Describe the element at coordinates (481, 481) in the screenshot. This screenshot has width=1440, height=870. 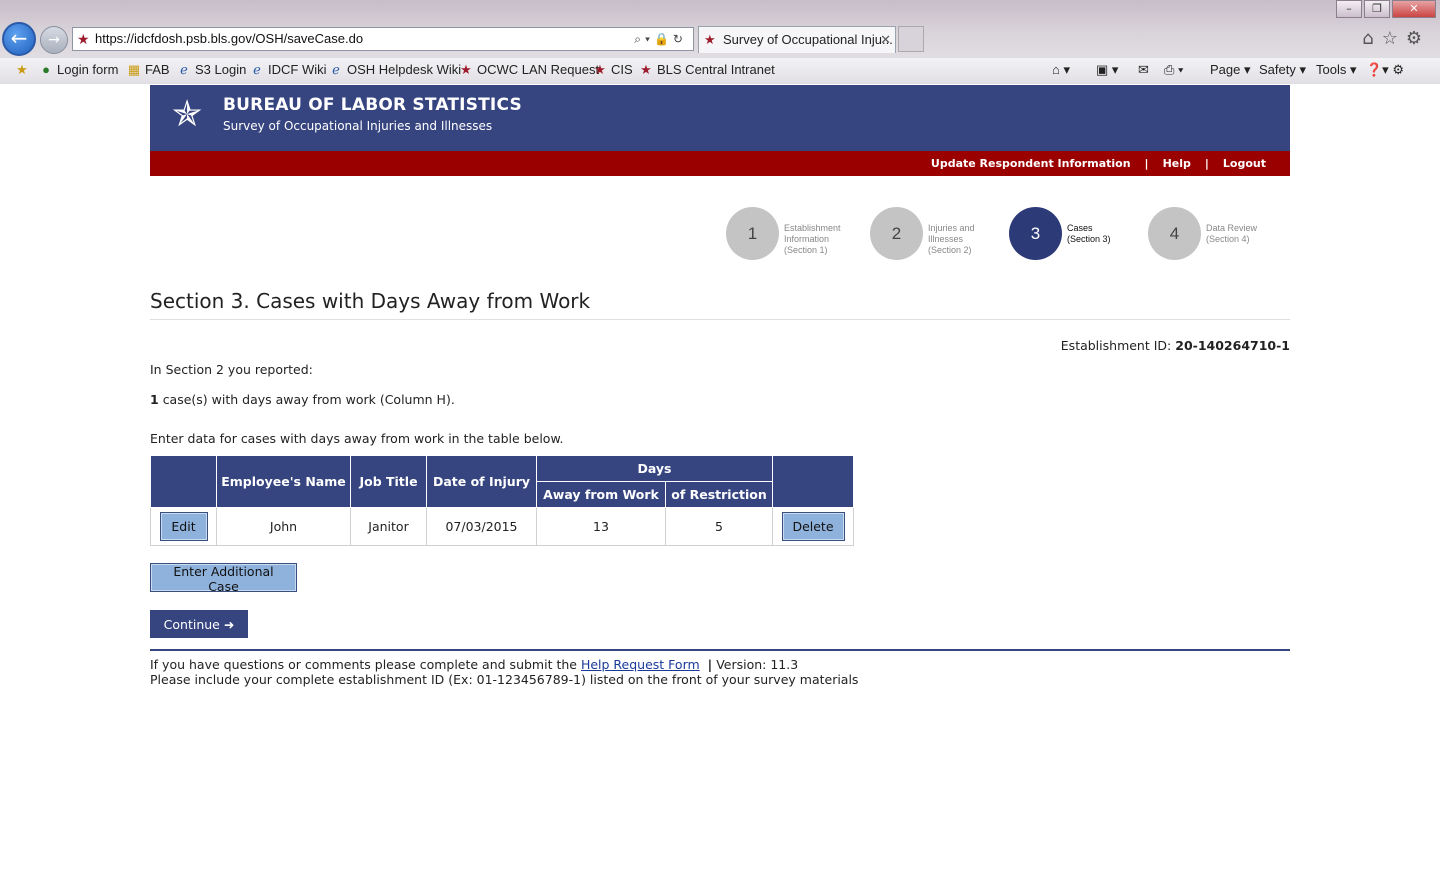
I see `header-date-of-injury: Date of Injury` at that location.